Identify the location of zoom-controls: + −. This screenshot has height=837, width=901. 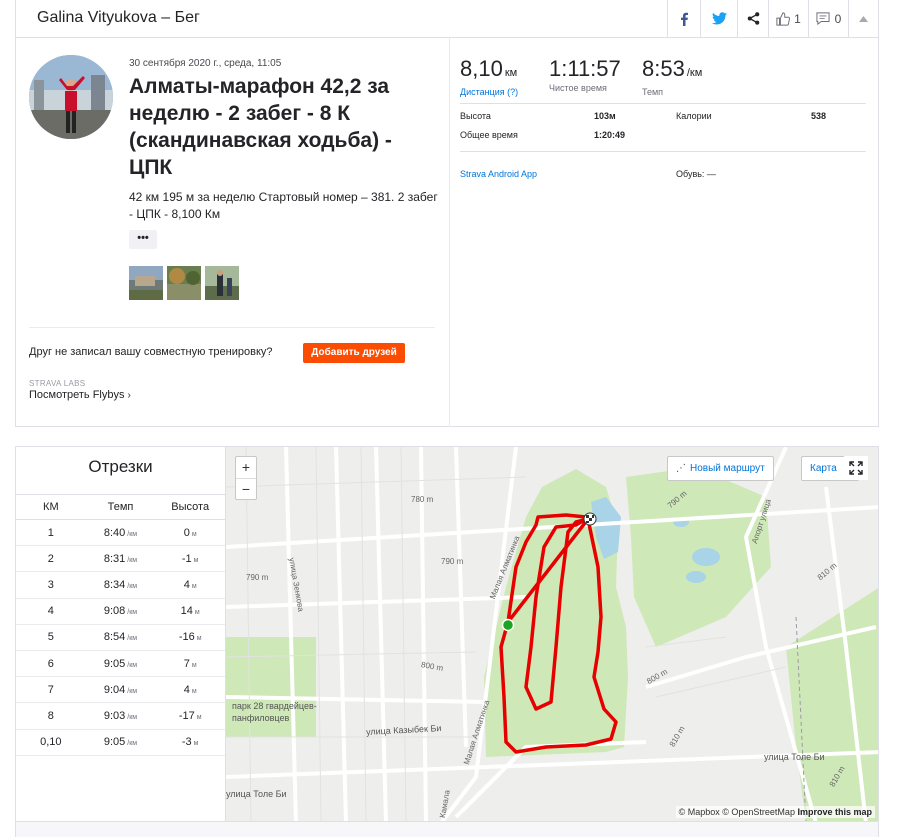
(246, 478).